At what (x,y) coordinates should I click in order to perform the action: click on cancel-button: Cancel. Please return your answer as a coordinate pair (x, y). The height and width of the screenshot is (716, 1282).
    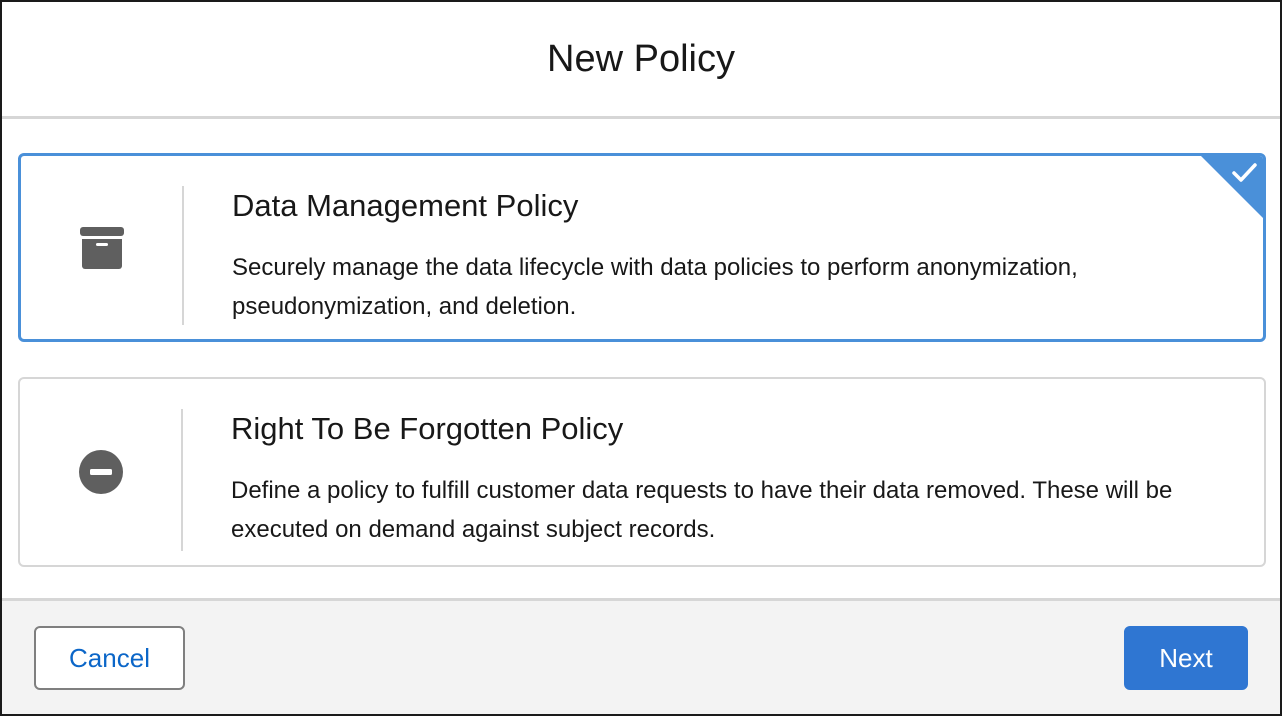
    Looking at the image, I should click on (109, 658).